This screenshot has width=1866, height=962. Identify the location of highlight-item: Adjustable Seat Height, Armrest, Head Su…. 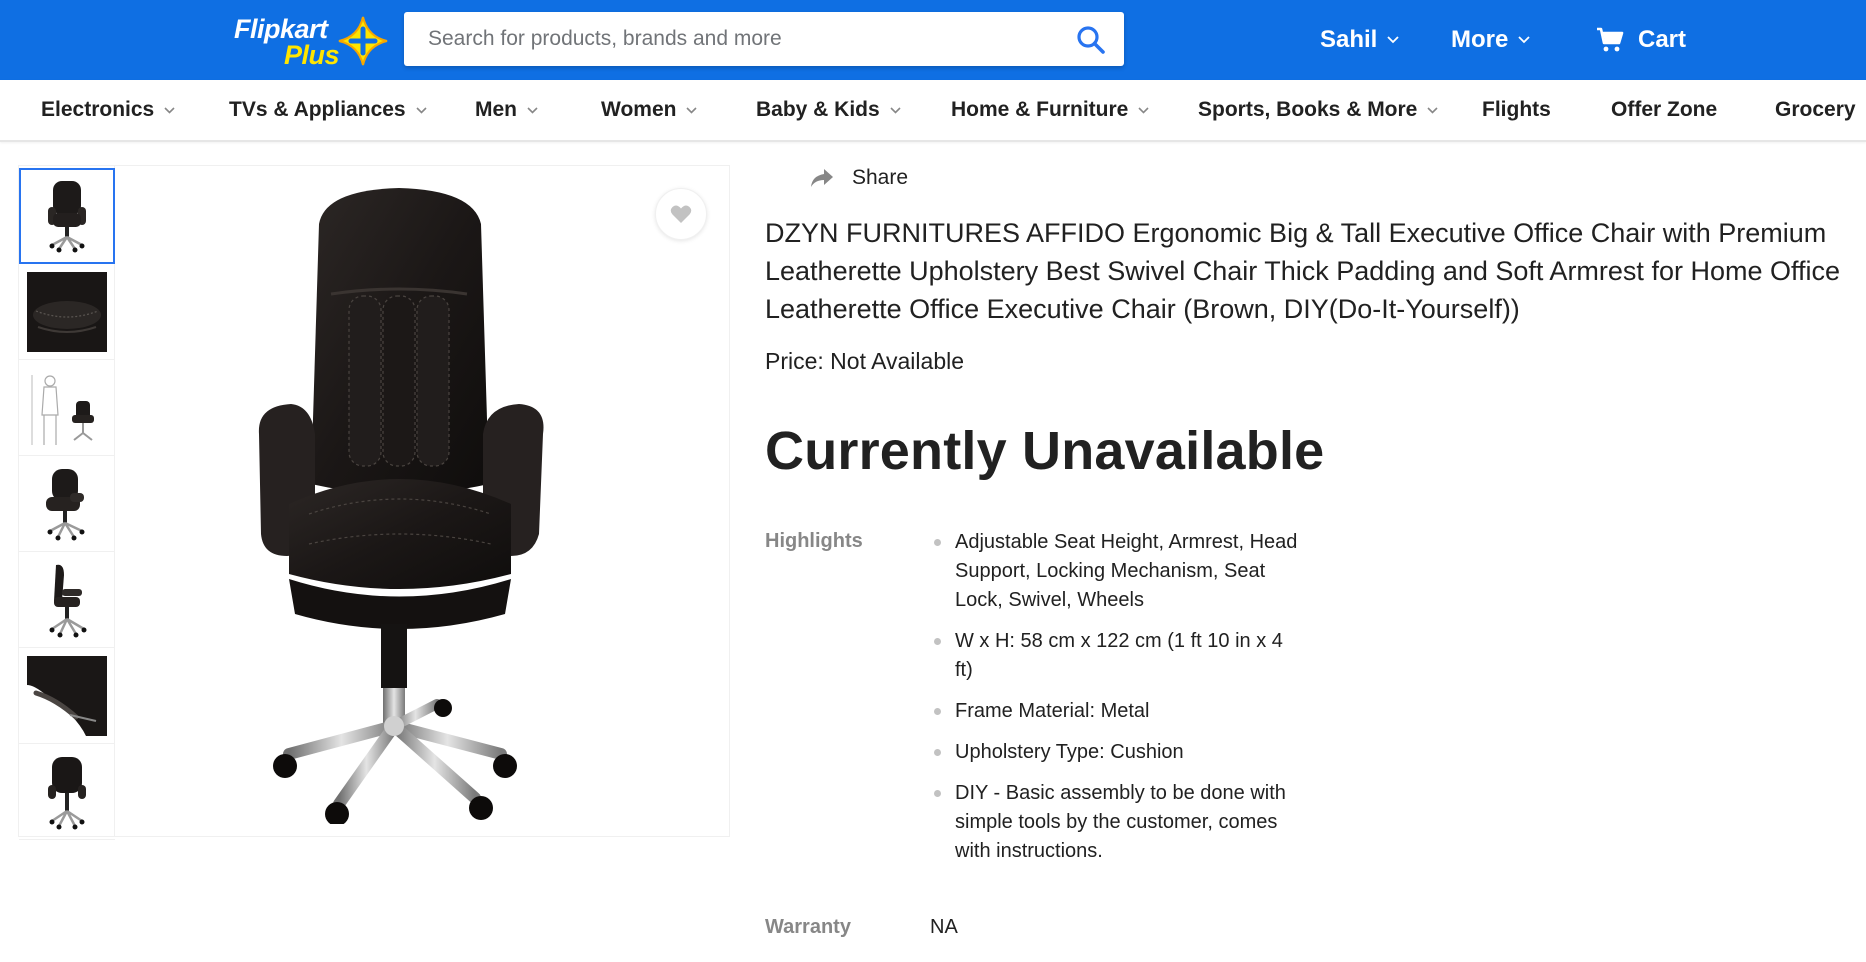
(1115, 571).